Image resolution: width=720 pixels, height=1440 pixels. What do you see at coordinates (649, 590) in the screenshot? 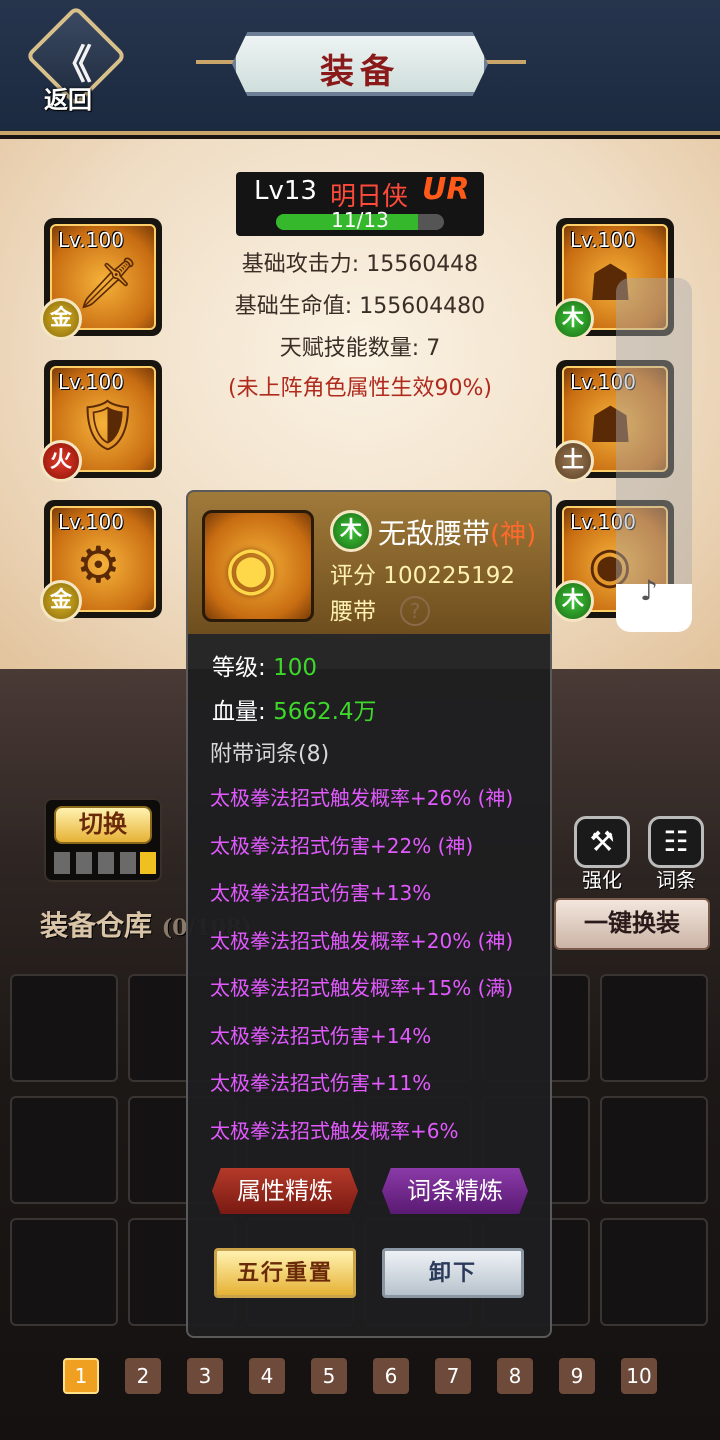
I see `music-note-icon: ♪` at bounding box center [649, 590].